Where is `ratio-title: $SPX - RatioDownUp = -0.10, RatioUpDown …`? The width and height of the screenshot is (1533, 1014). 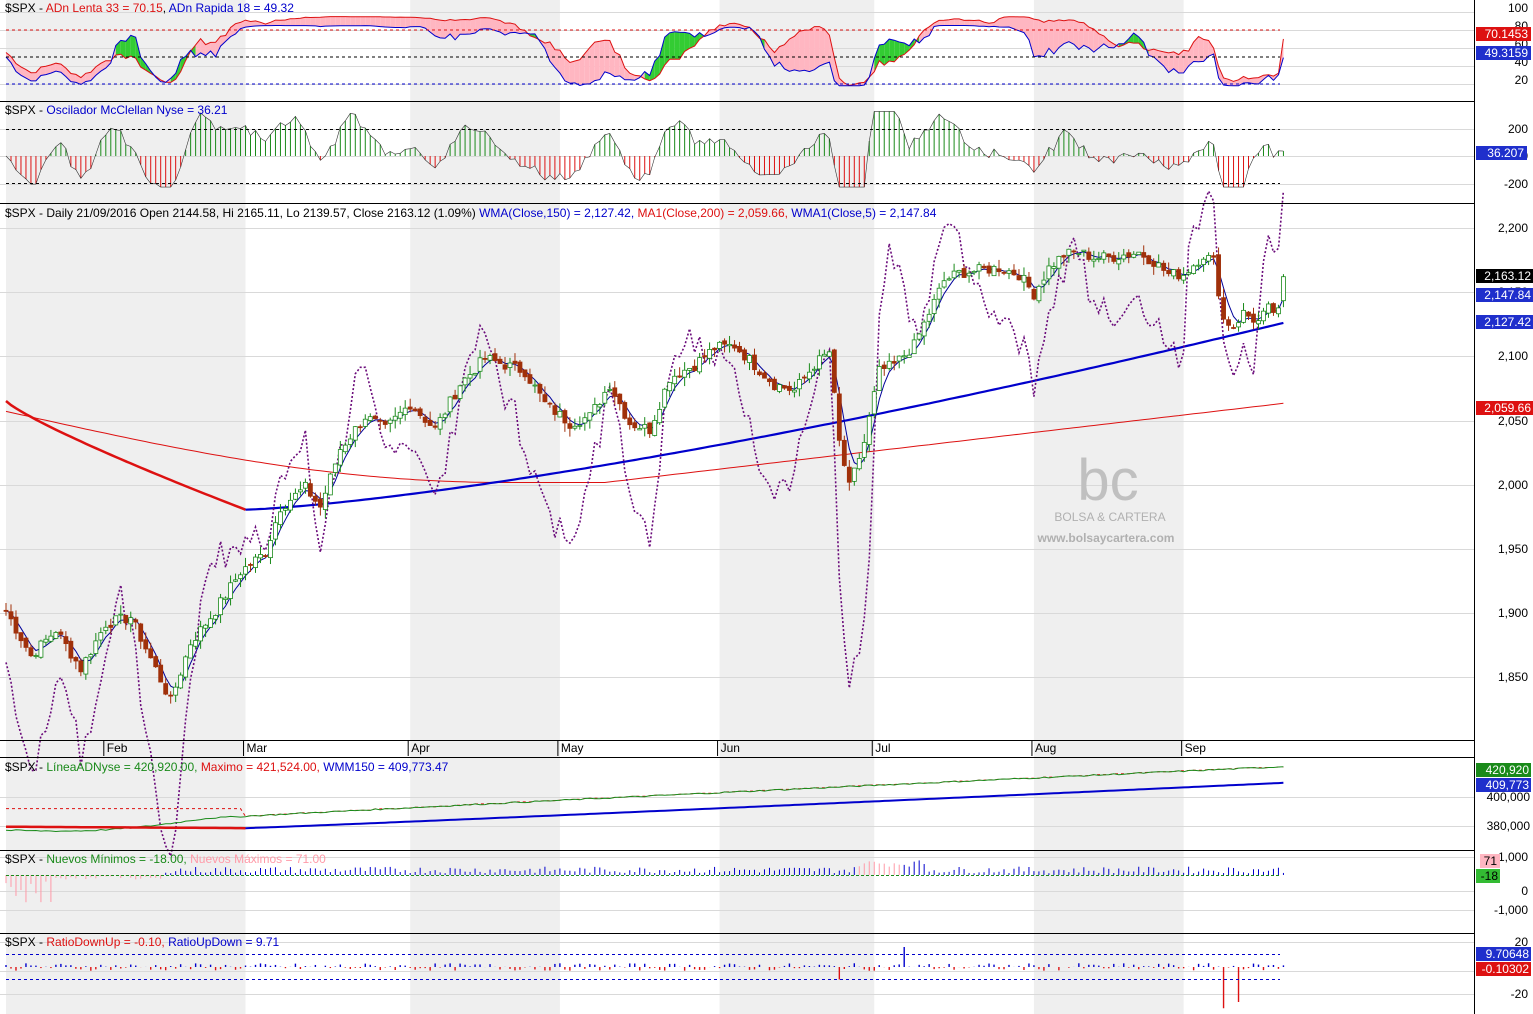
ratio-title: $SPX - RatioDownUp = -0.10, RatioUpDown … is located at coordinates (142, 942).